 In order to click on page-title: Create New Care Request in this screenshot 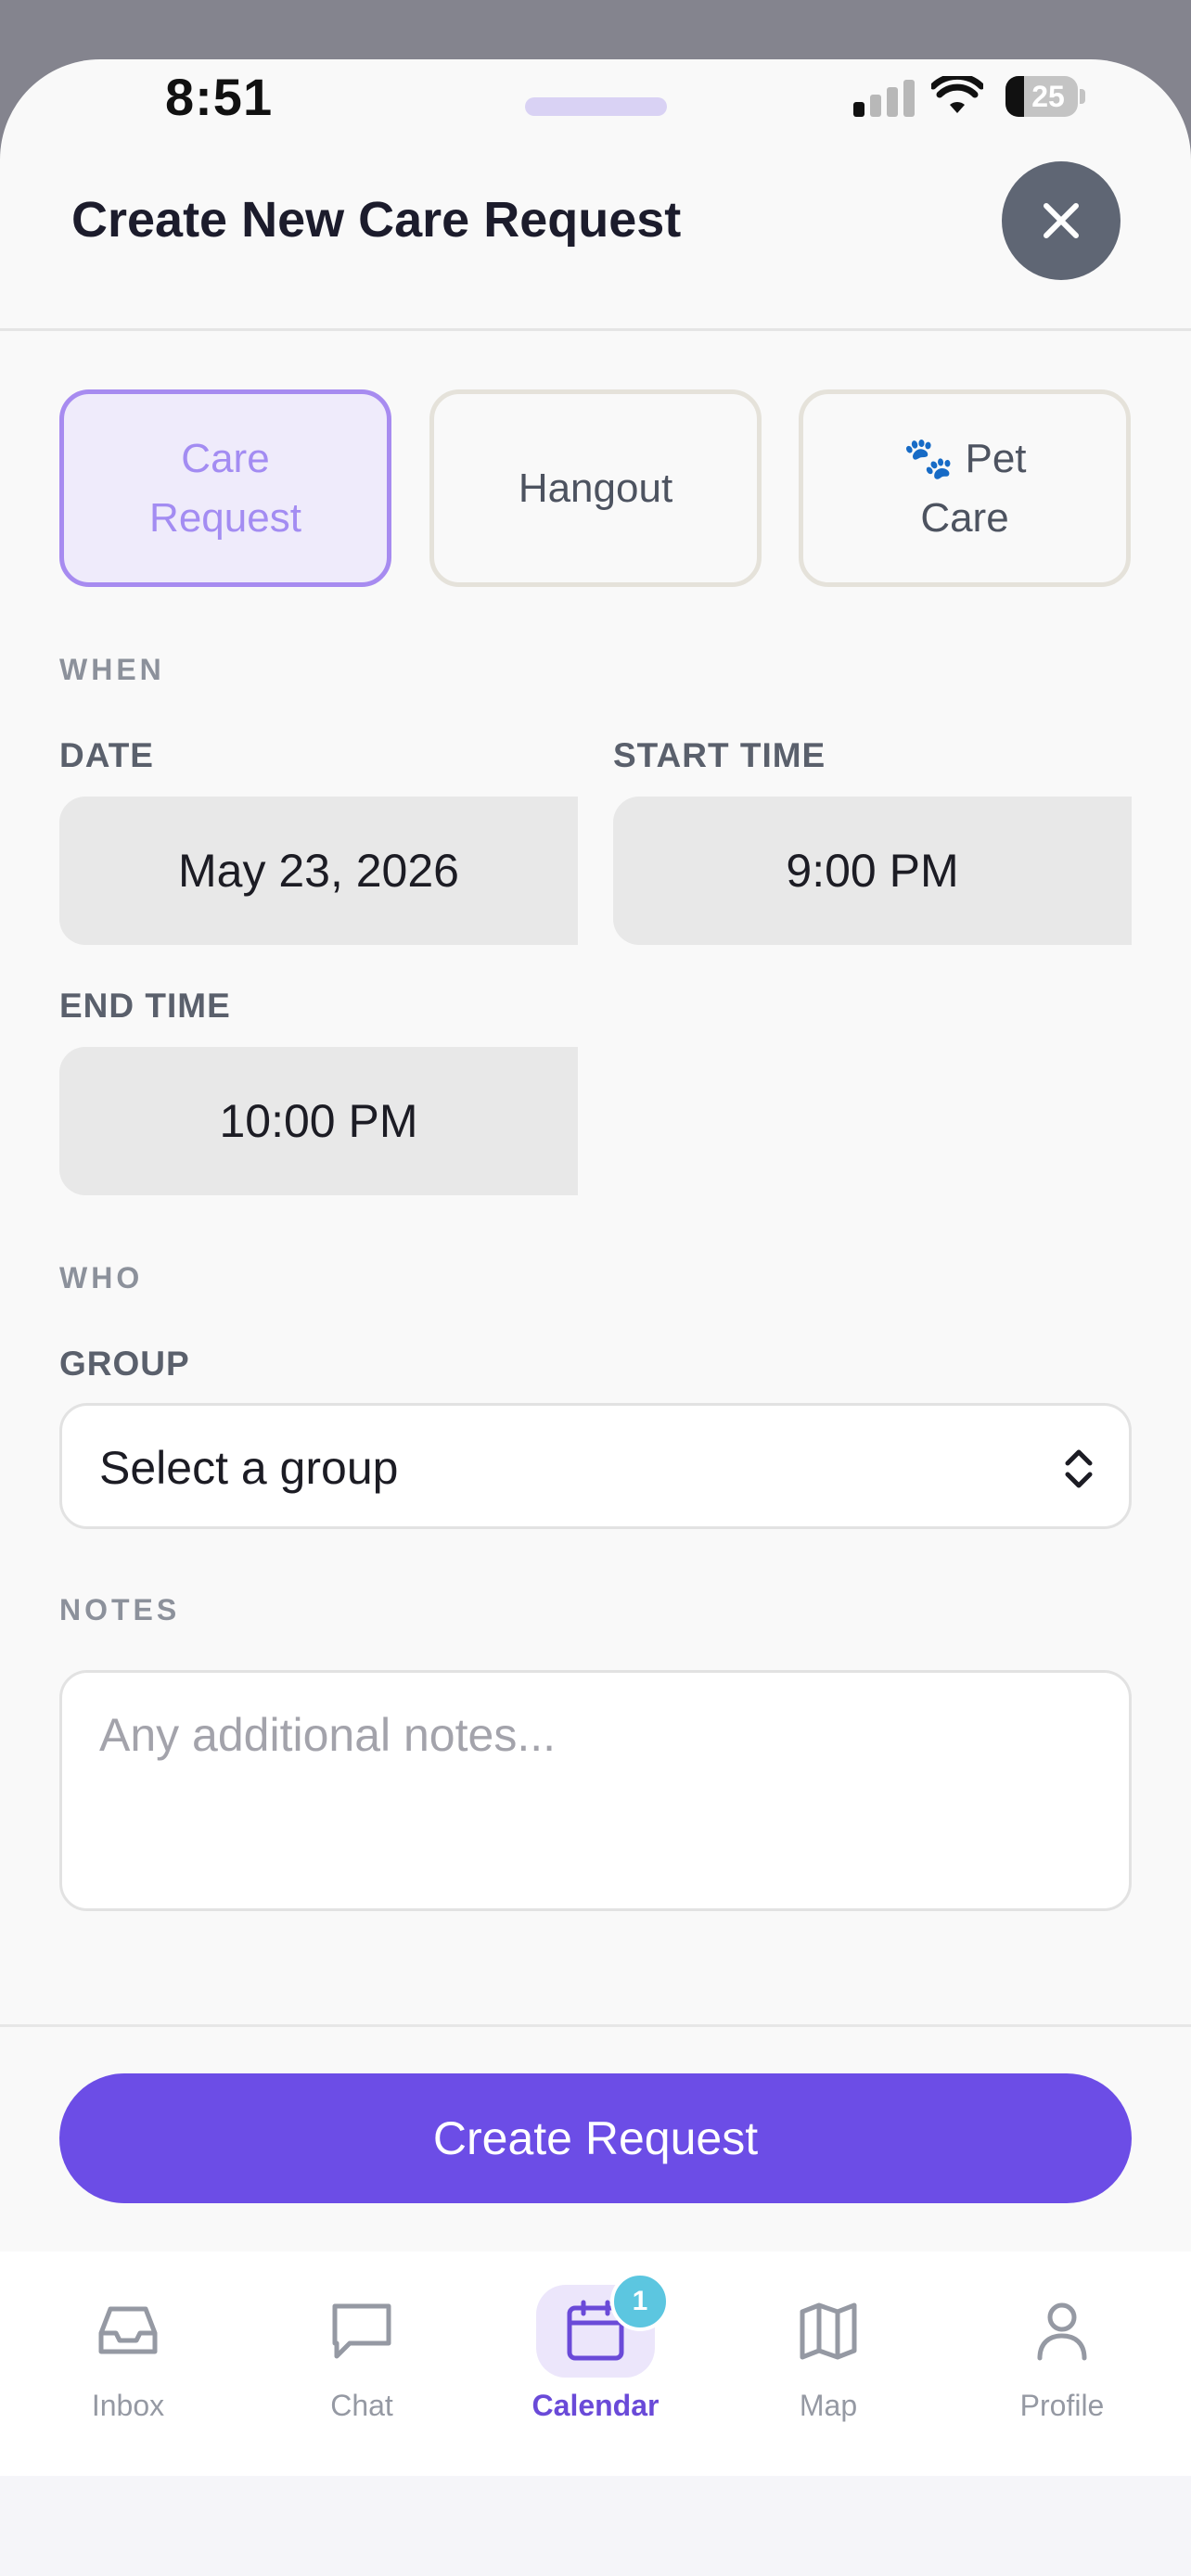, I will do `click(376, 220)`.